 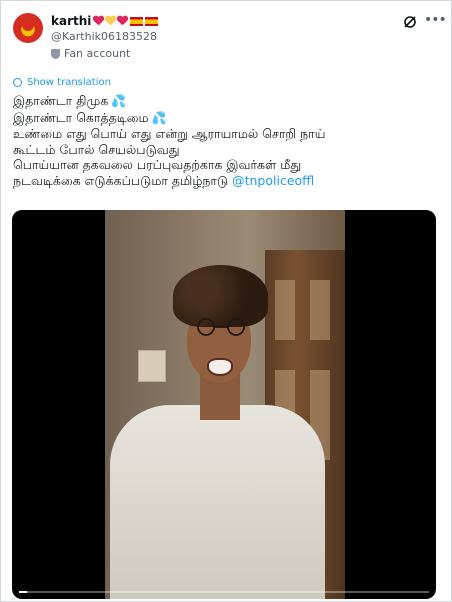 What do you see at coordinates (110, 21) in the screenshot?
I see `yellow-heart-icon` at bounding box center [110, 21].